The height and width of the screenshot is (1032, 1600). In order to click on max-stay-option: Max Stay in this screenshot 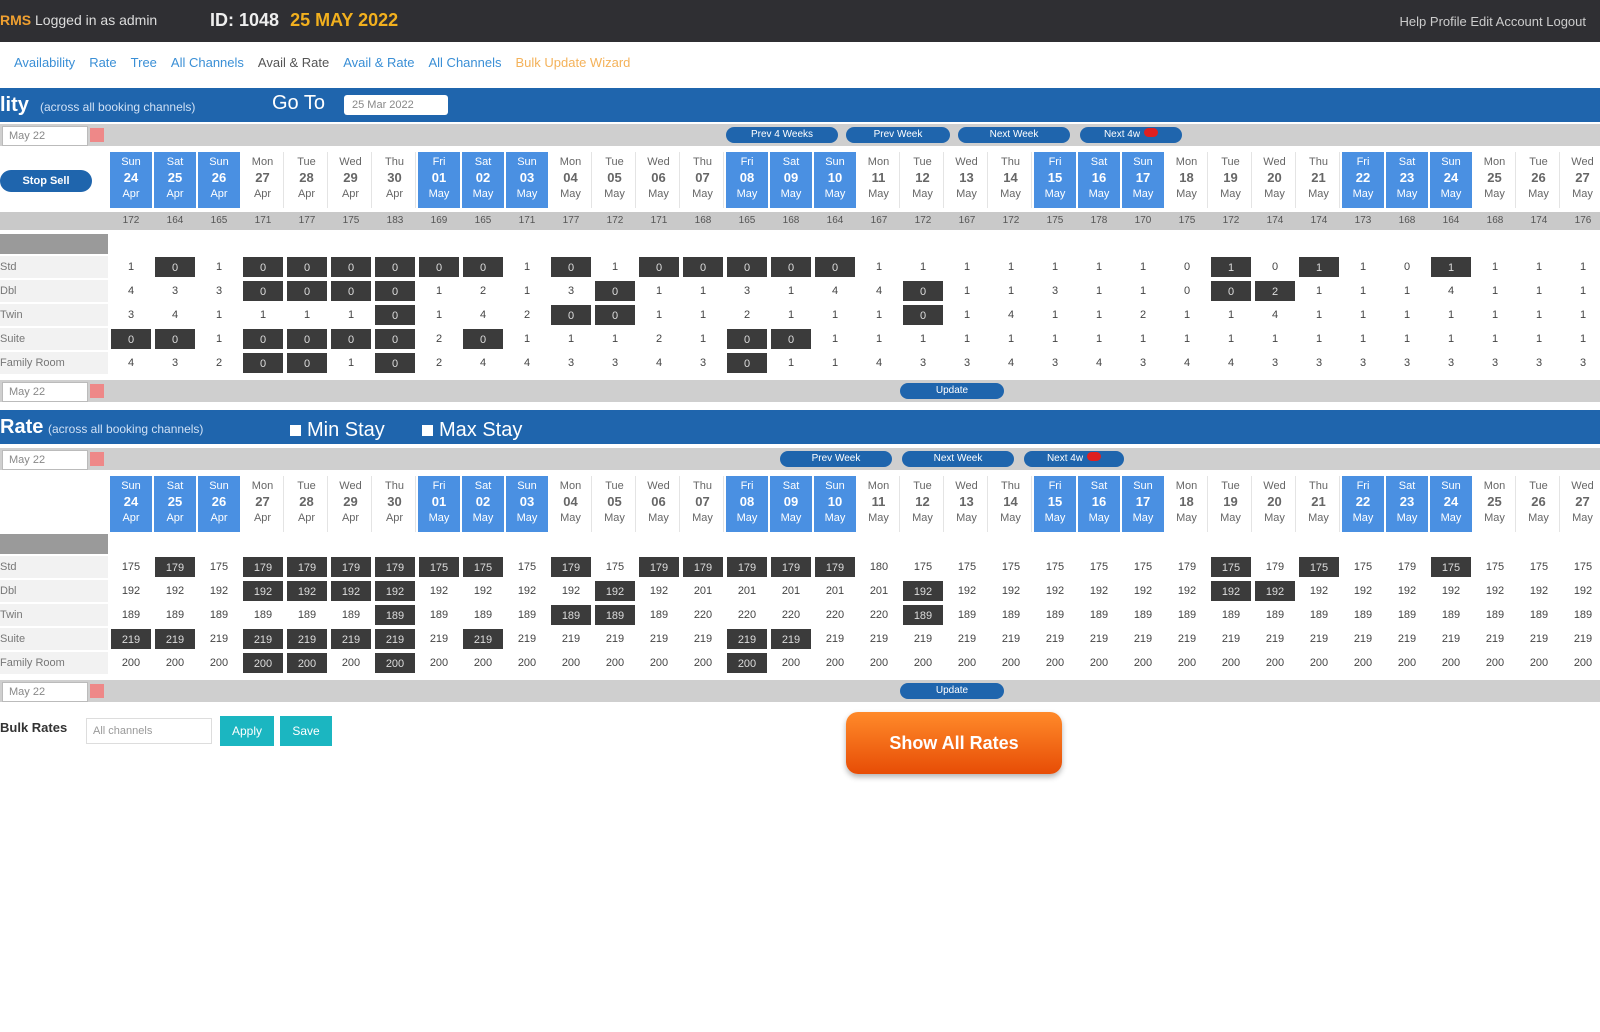, I will do `click(472, 430)`.